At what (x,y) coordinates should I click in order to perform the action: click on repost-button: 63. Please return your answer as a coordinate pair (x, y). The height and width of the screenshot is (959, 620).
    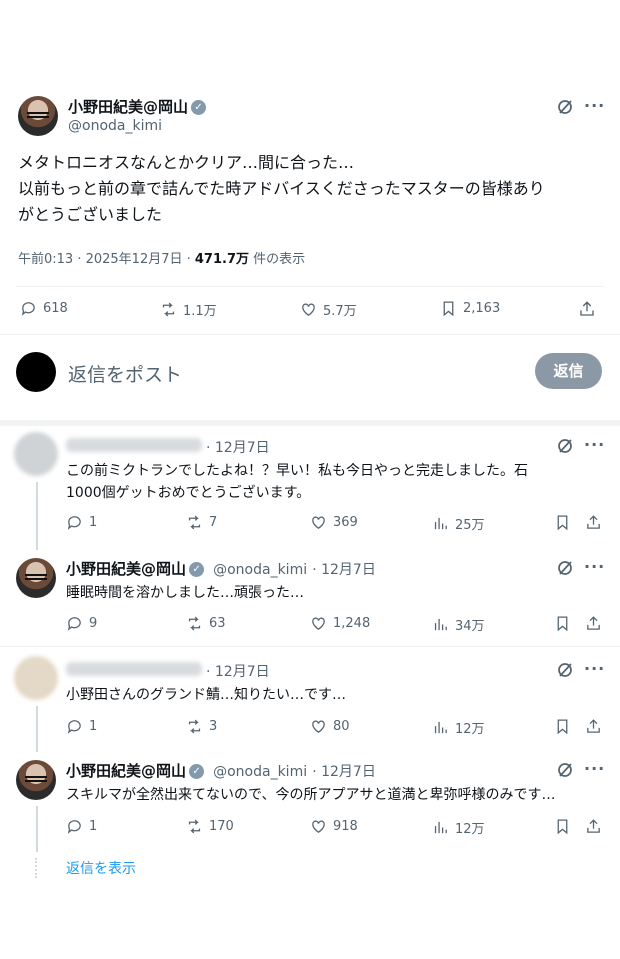
    Looking at the image, I should click on (206, 623).